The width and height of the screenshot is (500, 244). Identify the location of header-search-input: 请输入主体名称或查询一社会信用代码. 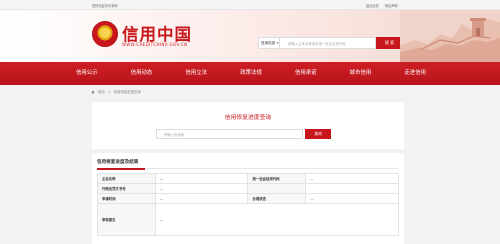
(328, 43).